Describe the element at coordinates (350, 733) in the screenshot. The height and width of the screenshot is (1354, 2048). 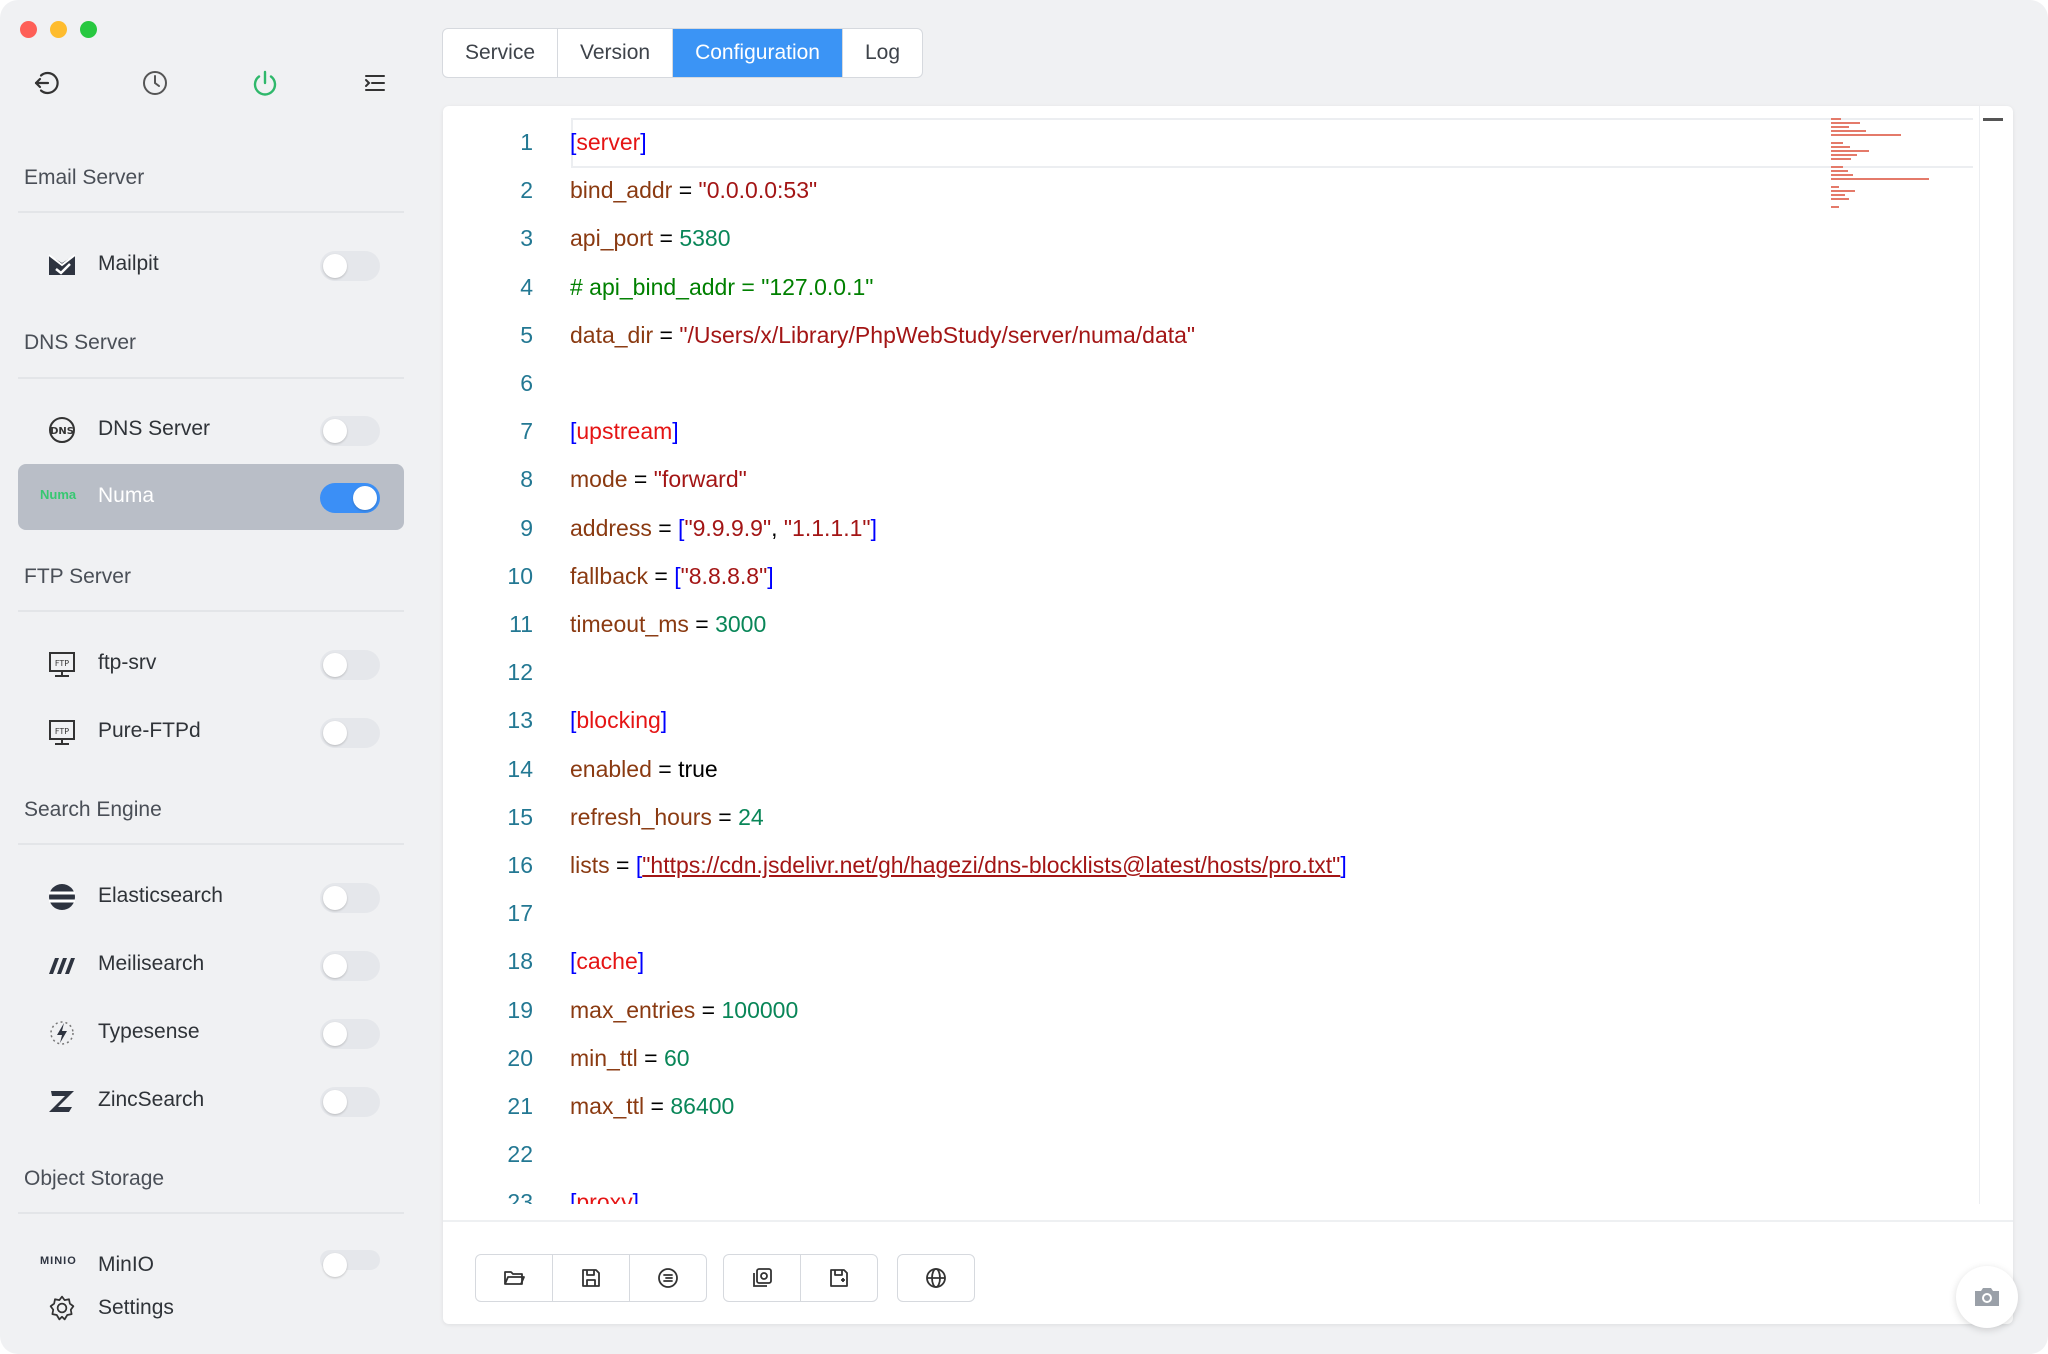
I see `pure-ftpd-toggle` at that location.